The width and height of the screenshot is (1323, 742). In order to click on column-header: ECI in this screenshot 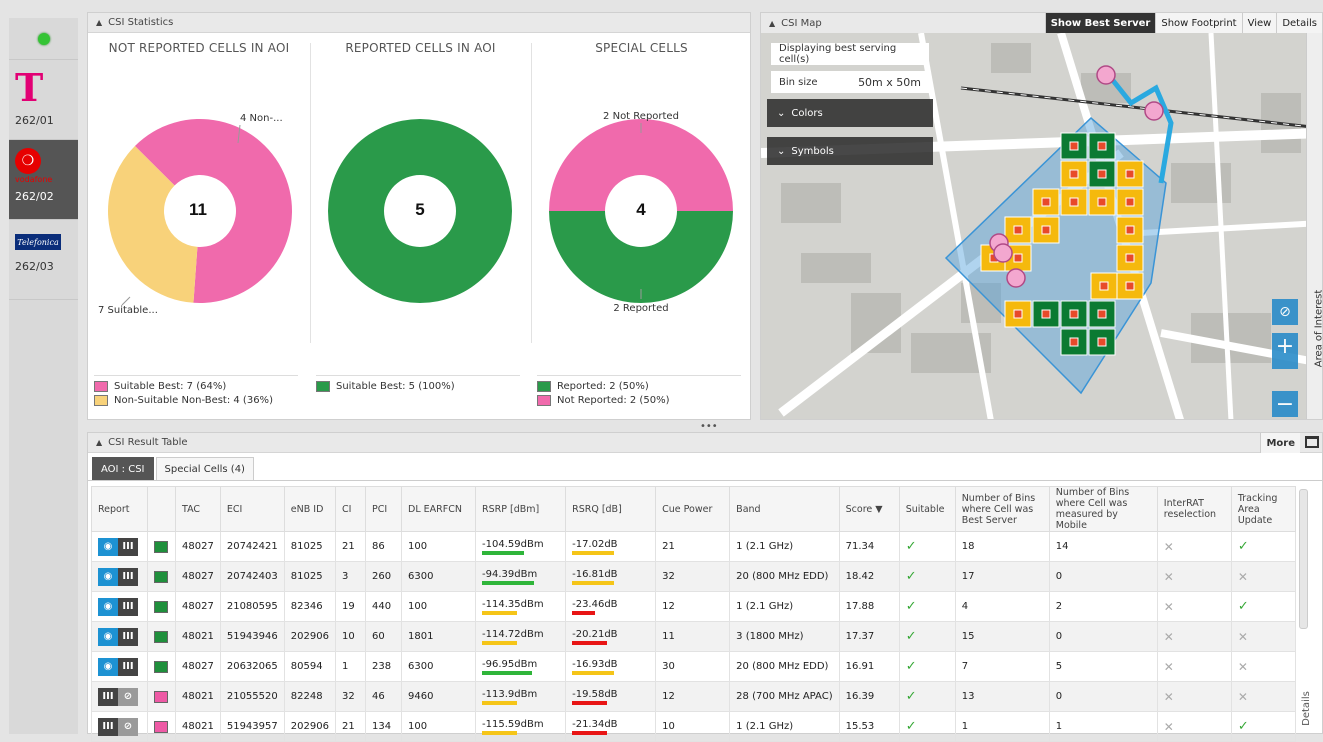, I will do `click(252, 509)`.